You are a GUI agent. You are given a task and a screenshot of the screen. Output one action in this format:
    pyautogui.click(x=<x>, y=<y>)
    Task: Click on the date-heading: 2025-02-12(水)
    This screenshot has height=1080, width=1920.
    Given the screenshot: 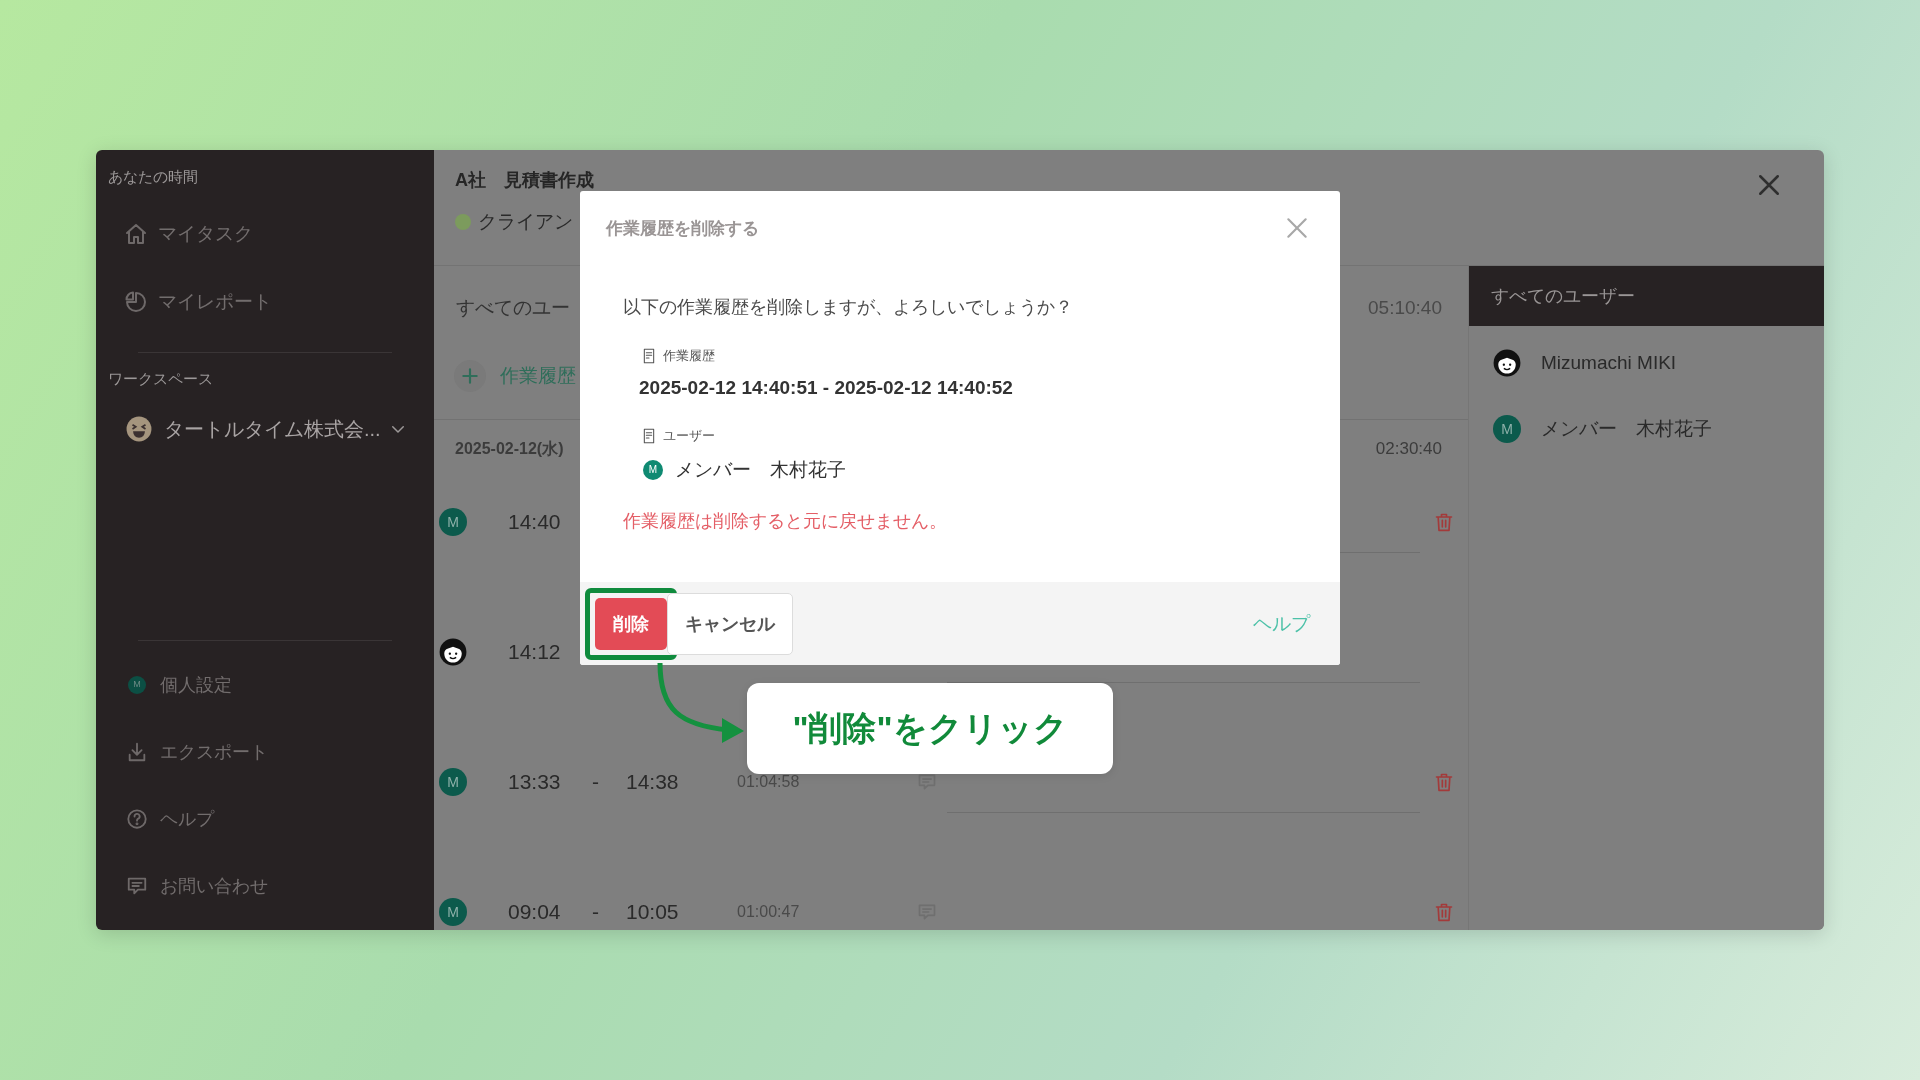 What is the action you would take?
    pyautogui.click(x=509, y=448)
    